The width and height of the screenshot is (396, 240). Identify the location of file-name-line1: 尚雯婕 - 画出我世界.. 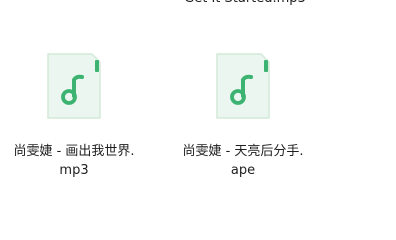
(74, 151).